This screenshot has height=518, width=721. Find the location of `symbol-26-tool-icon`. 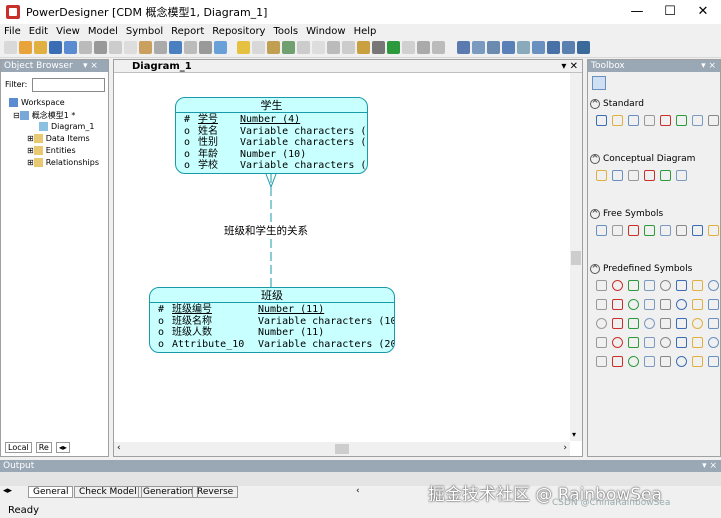

symbol-26-tool-icon is located at coordinates (617, 342).